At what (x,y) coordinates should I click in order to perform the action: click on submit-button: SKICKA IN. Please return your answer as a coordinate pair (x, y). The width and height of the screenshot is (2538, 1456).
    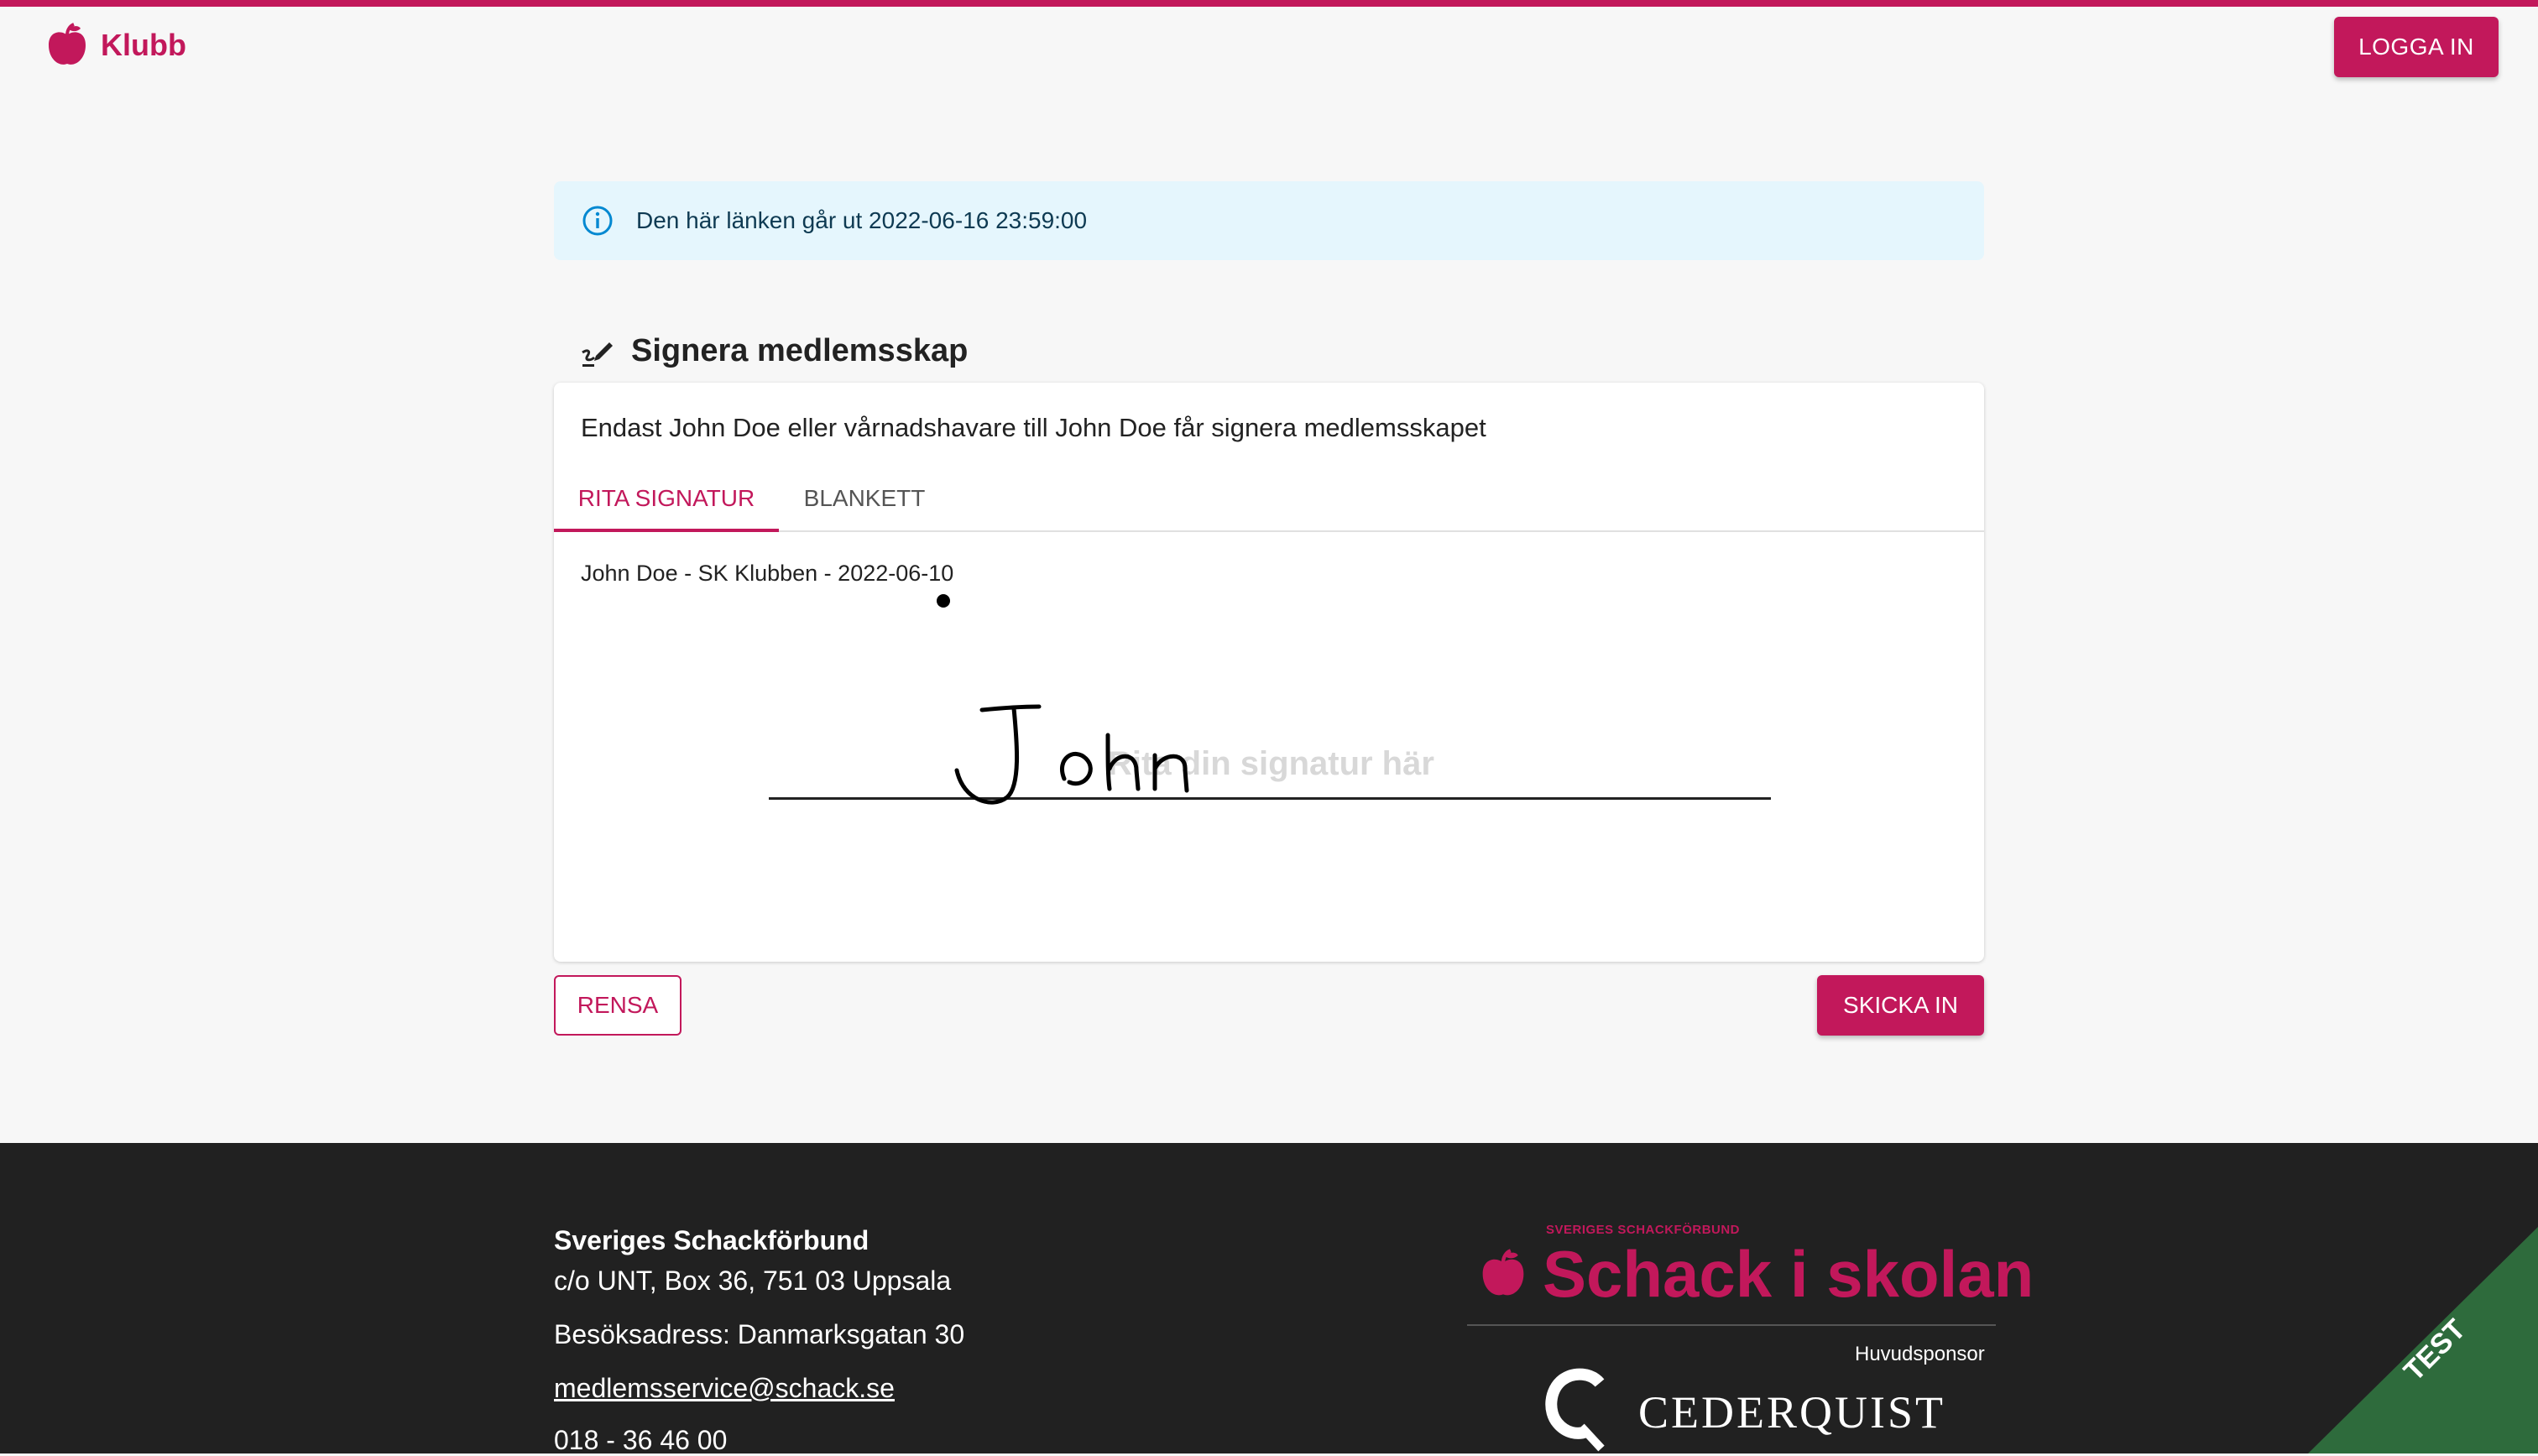
    Looking at the image, I should click on (1900, 1005).